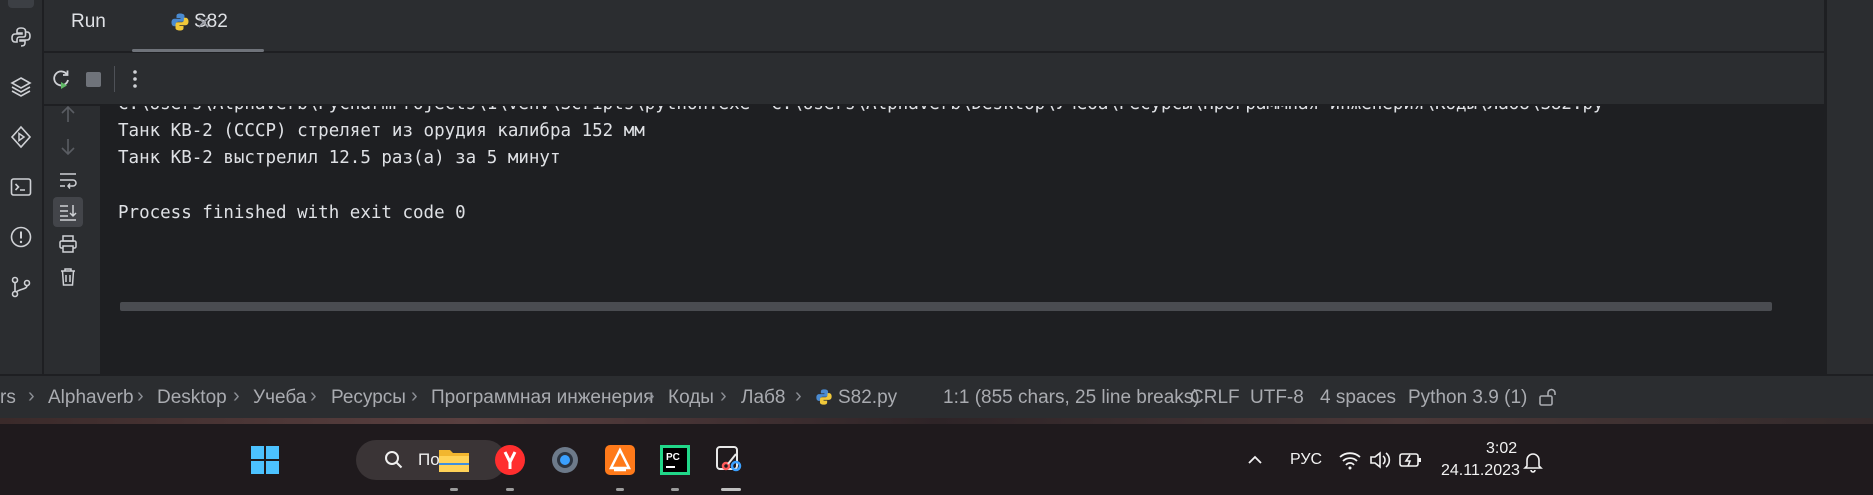 This screenshot has width=1873, height=495. I want to click on pycharm-icon: PC, so click(675, 460).